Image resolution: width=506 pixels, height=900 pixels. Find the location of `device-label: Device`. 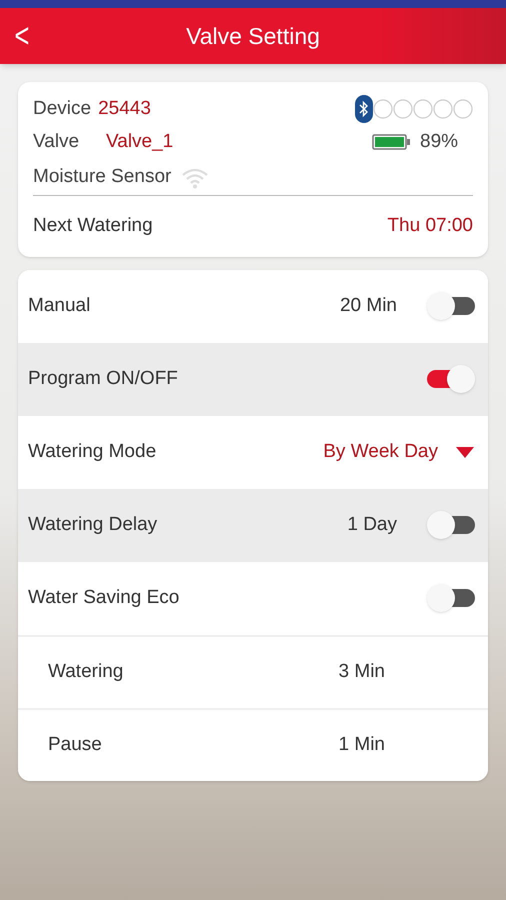

device-label: Device is located at coordinates (62, 108).